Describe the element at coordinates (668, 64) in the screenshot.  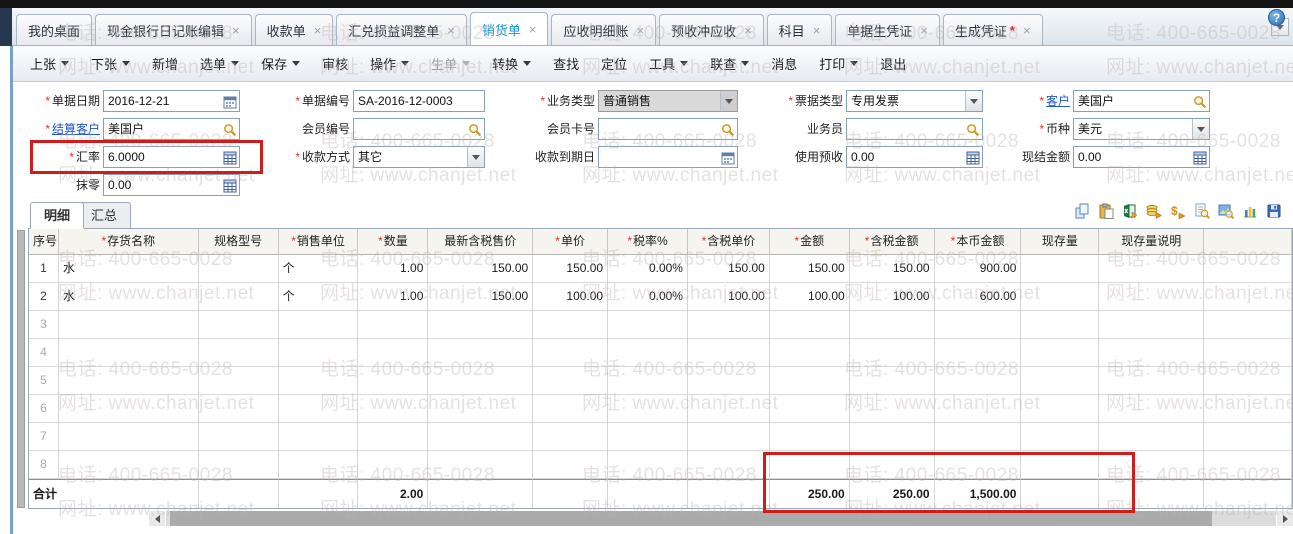
I see `toolbar-item-12: 工具` at that location.